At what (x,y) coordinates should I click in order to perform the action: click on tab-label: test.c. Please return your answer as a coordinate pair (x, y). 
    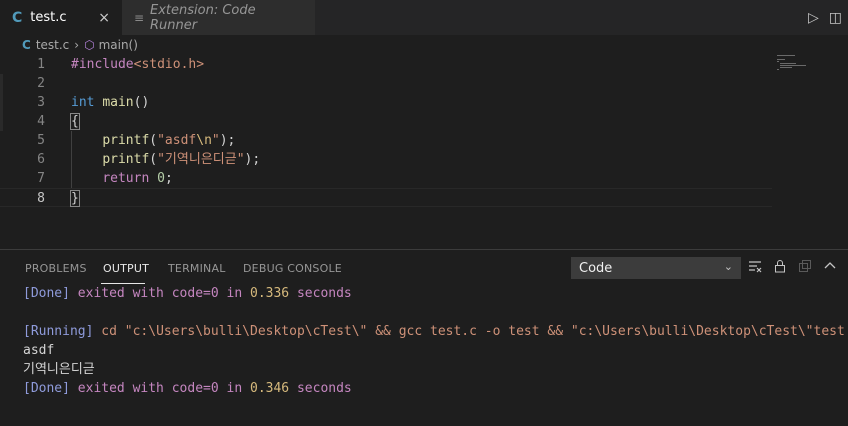
    Looking at the image, I should click on (48, 17).